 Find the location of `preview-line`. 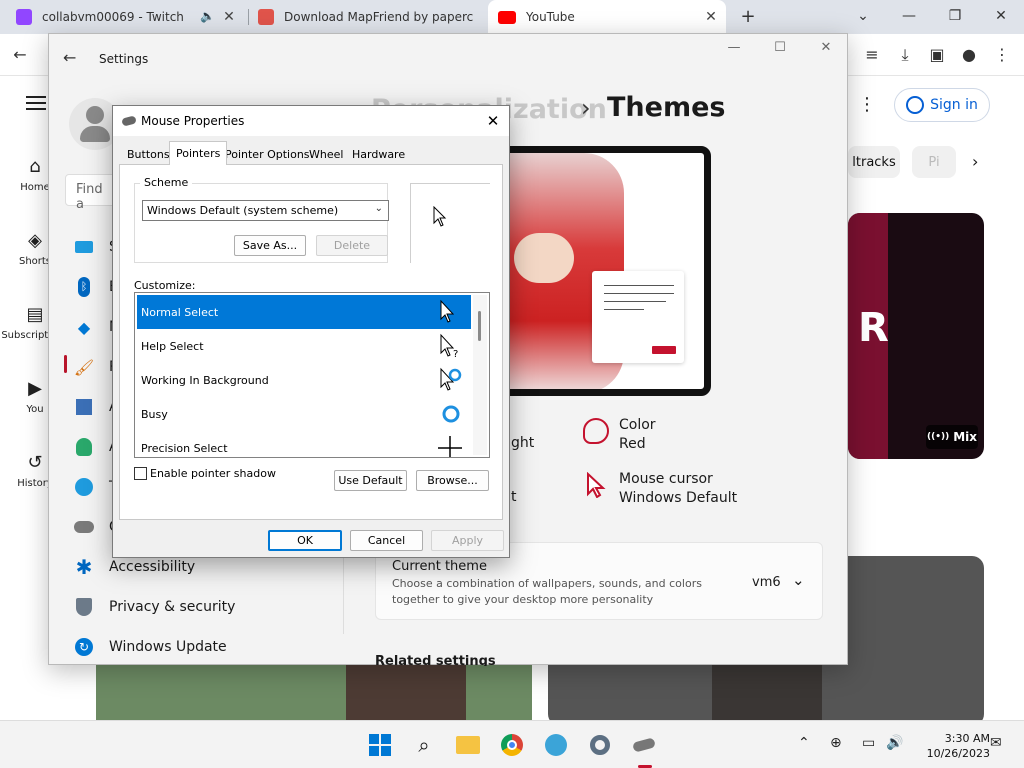

preview-line is located at coordinates (624, 309).